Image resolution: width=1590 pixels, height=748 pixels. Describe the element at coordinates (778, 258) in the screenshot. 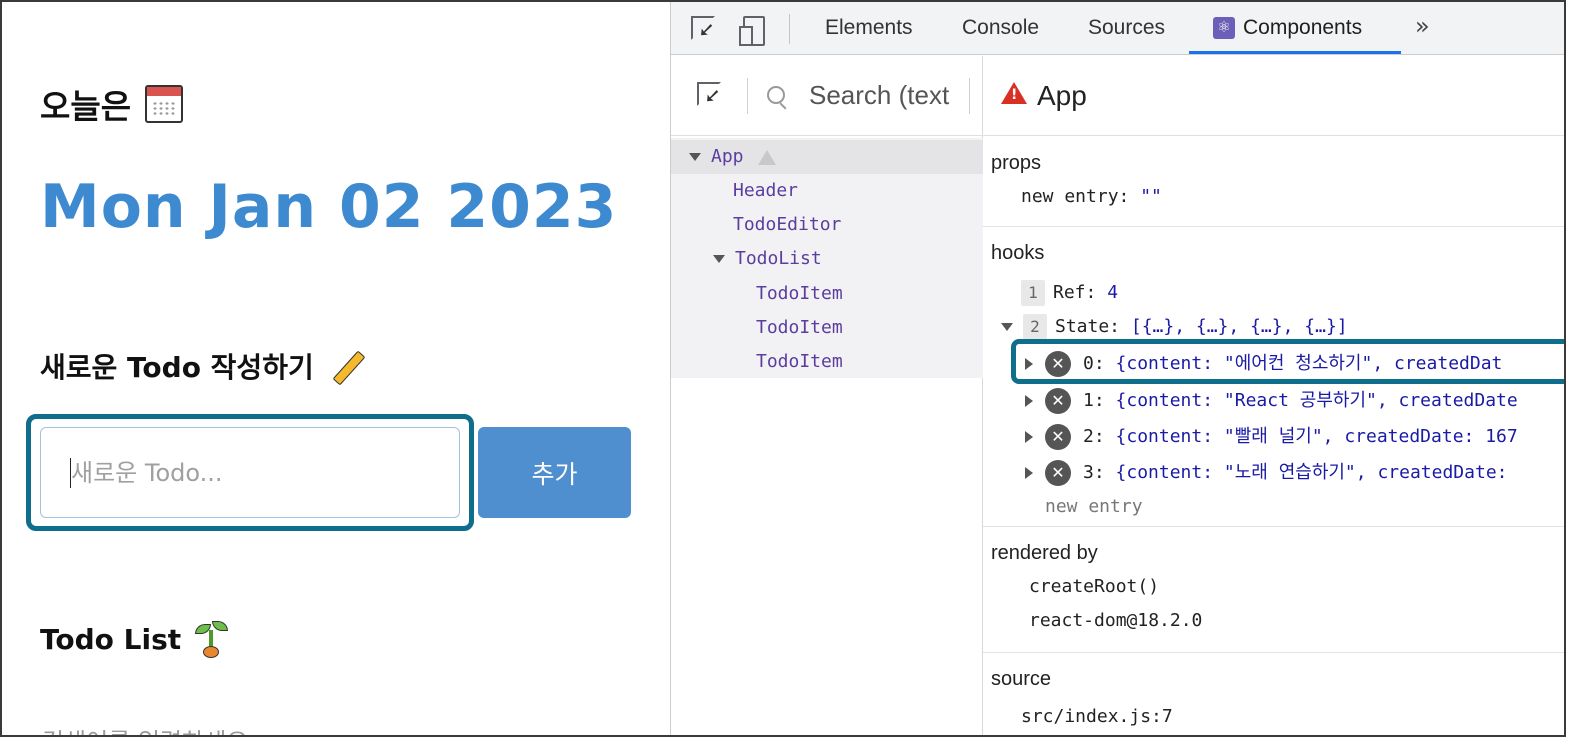

I see `tree-item-label: TodoList` at that location.